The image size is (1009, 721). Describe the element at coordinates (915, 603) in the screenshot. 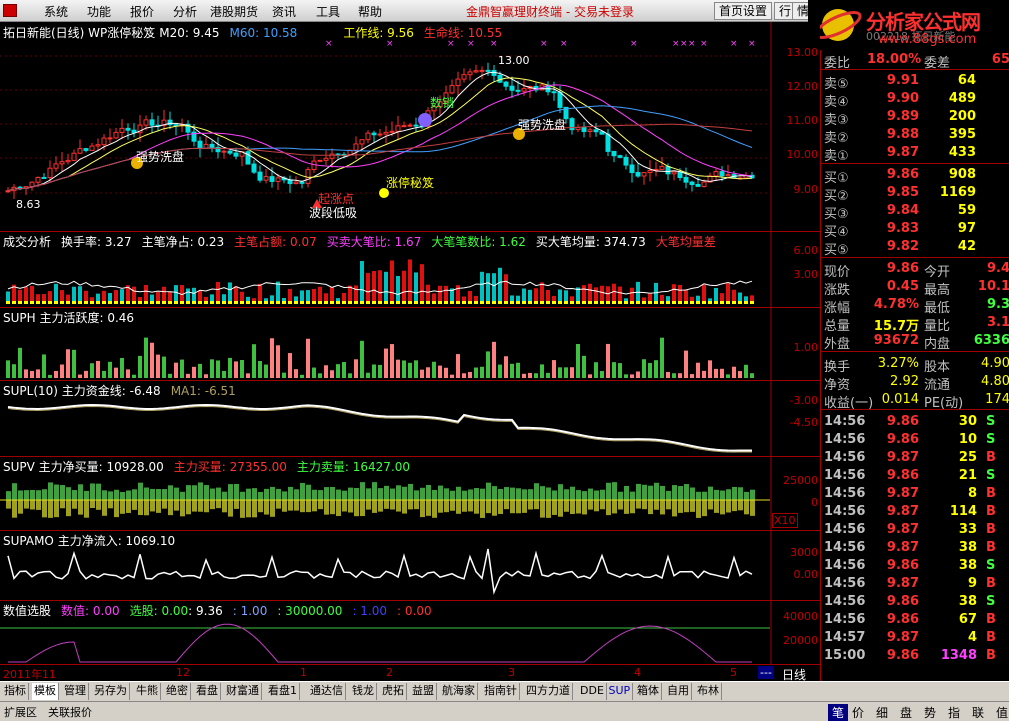

I see `tick-row: 14:56 9.86 38 S` at that location.